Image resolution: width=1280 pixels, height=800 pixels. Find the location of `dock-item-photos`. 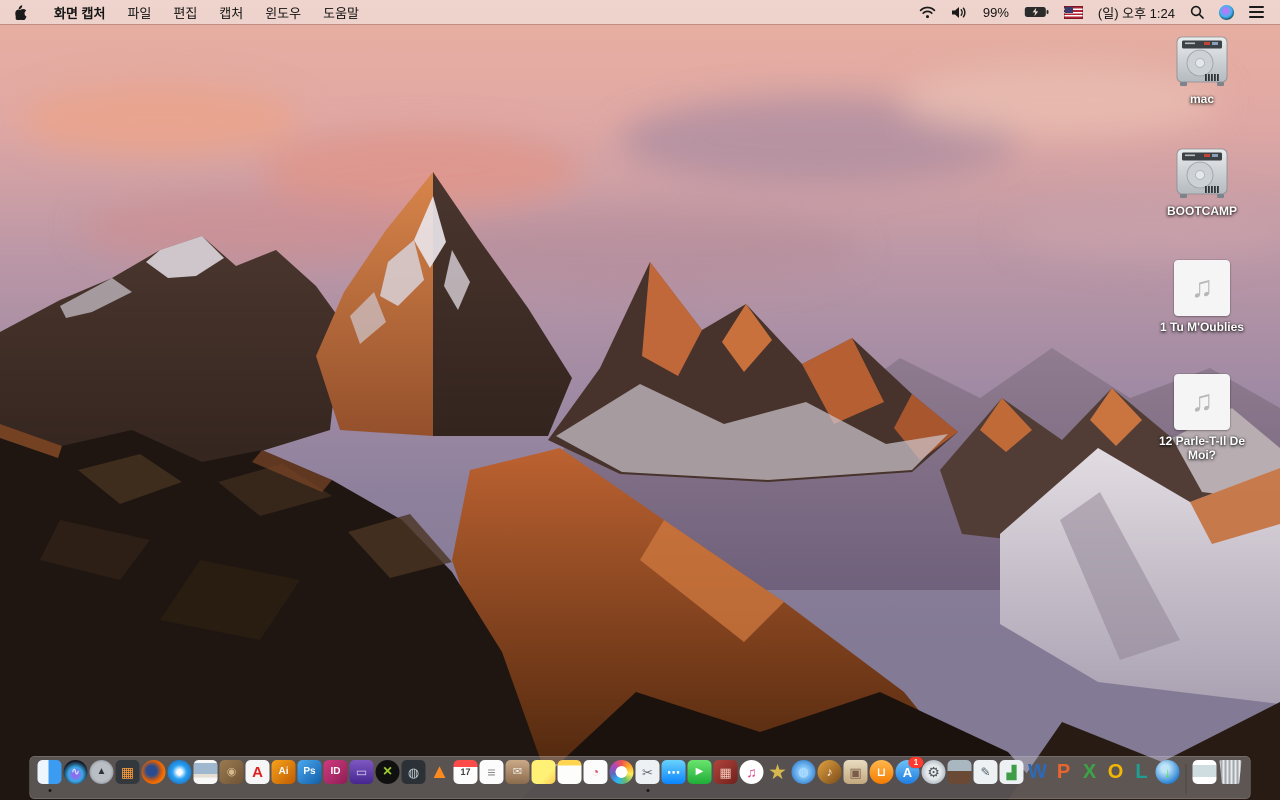

dock-item-photos is located at coordinates (621, 775).